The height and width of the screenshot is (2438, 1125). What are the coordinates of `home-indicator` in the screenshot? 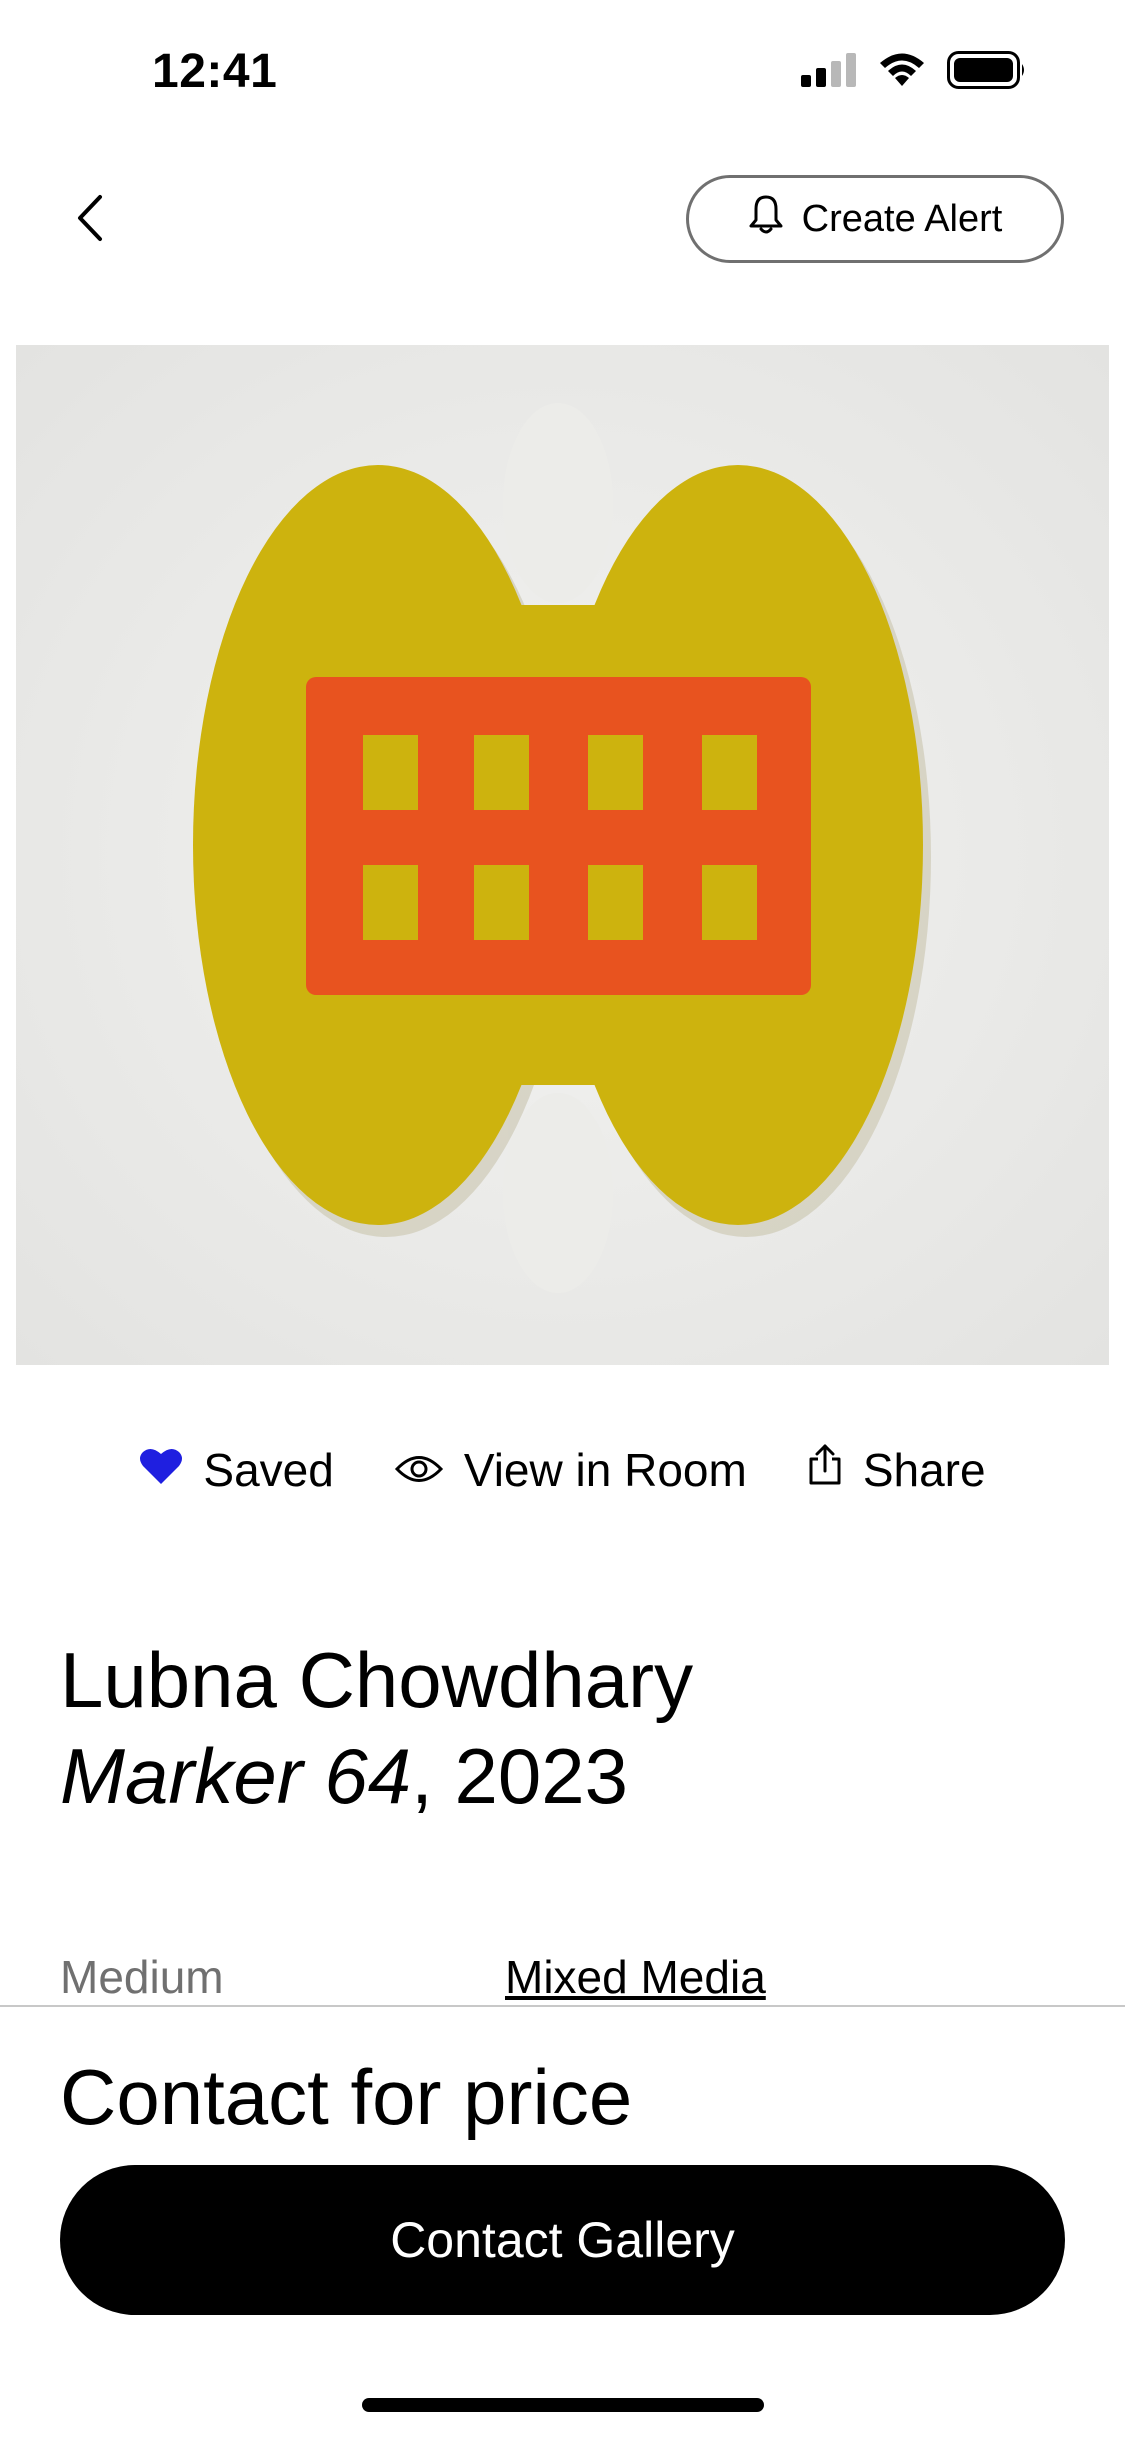 It's located at (563, 2405).